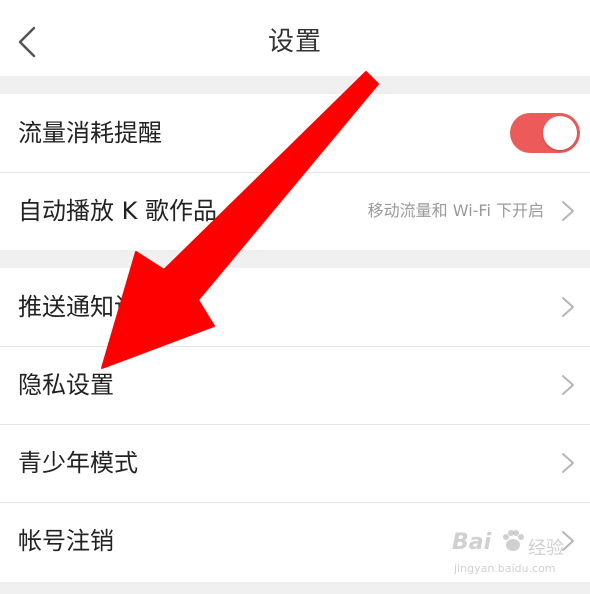  Describe the element at coordinates (90, 307) in the screenshot. I see `row-label: 推送通知设置` at that location.